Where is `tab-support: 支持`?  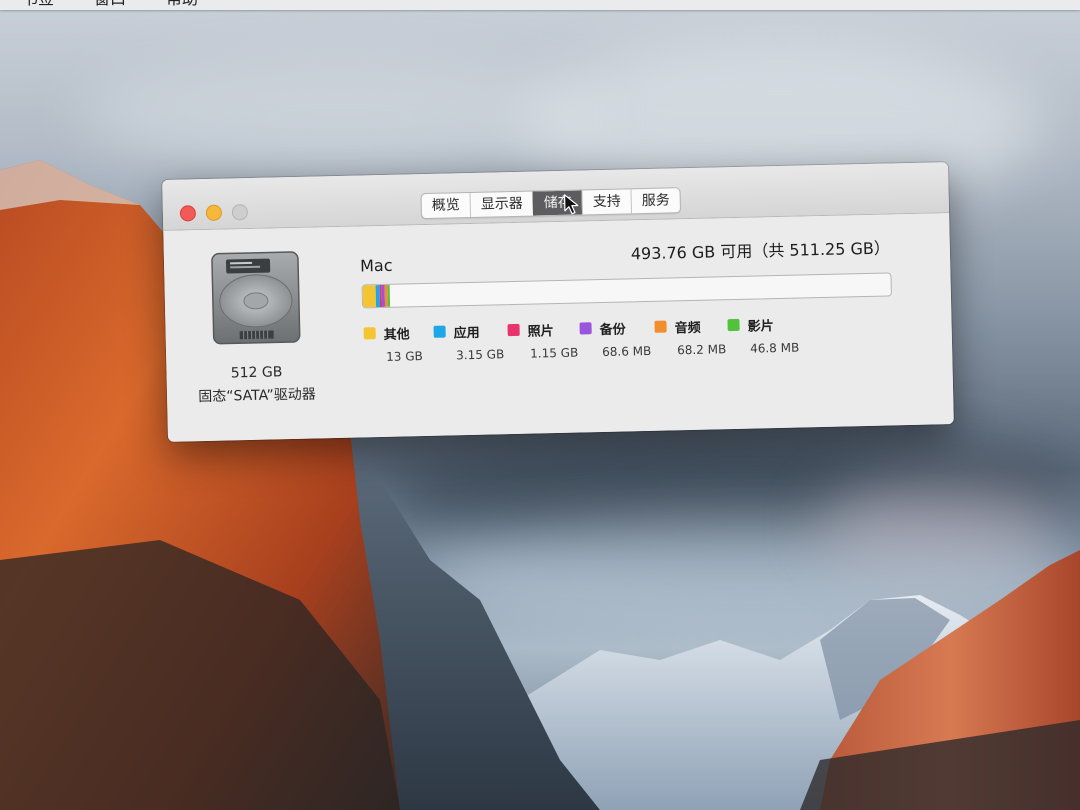
tab-support: 支持 is located at coordinates (606, 202).